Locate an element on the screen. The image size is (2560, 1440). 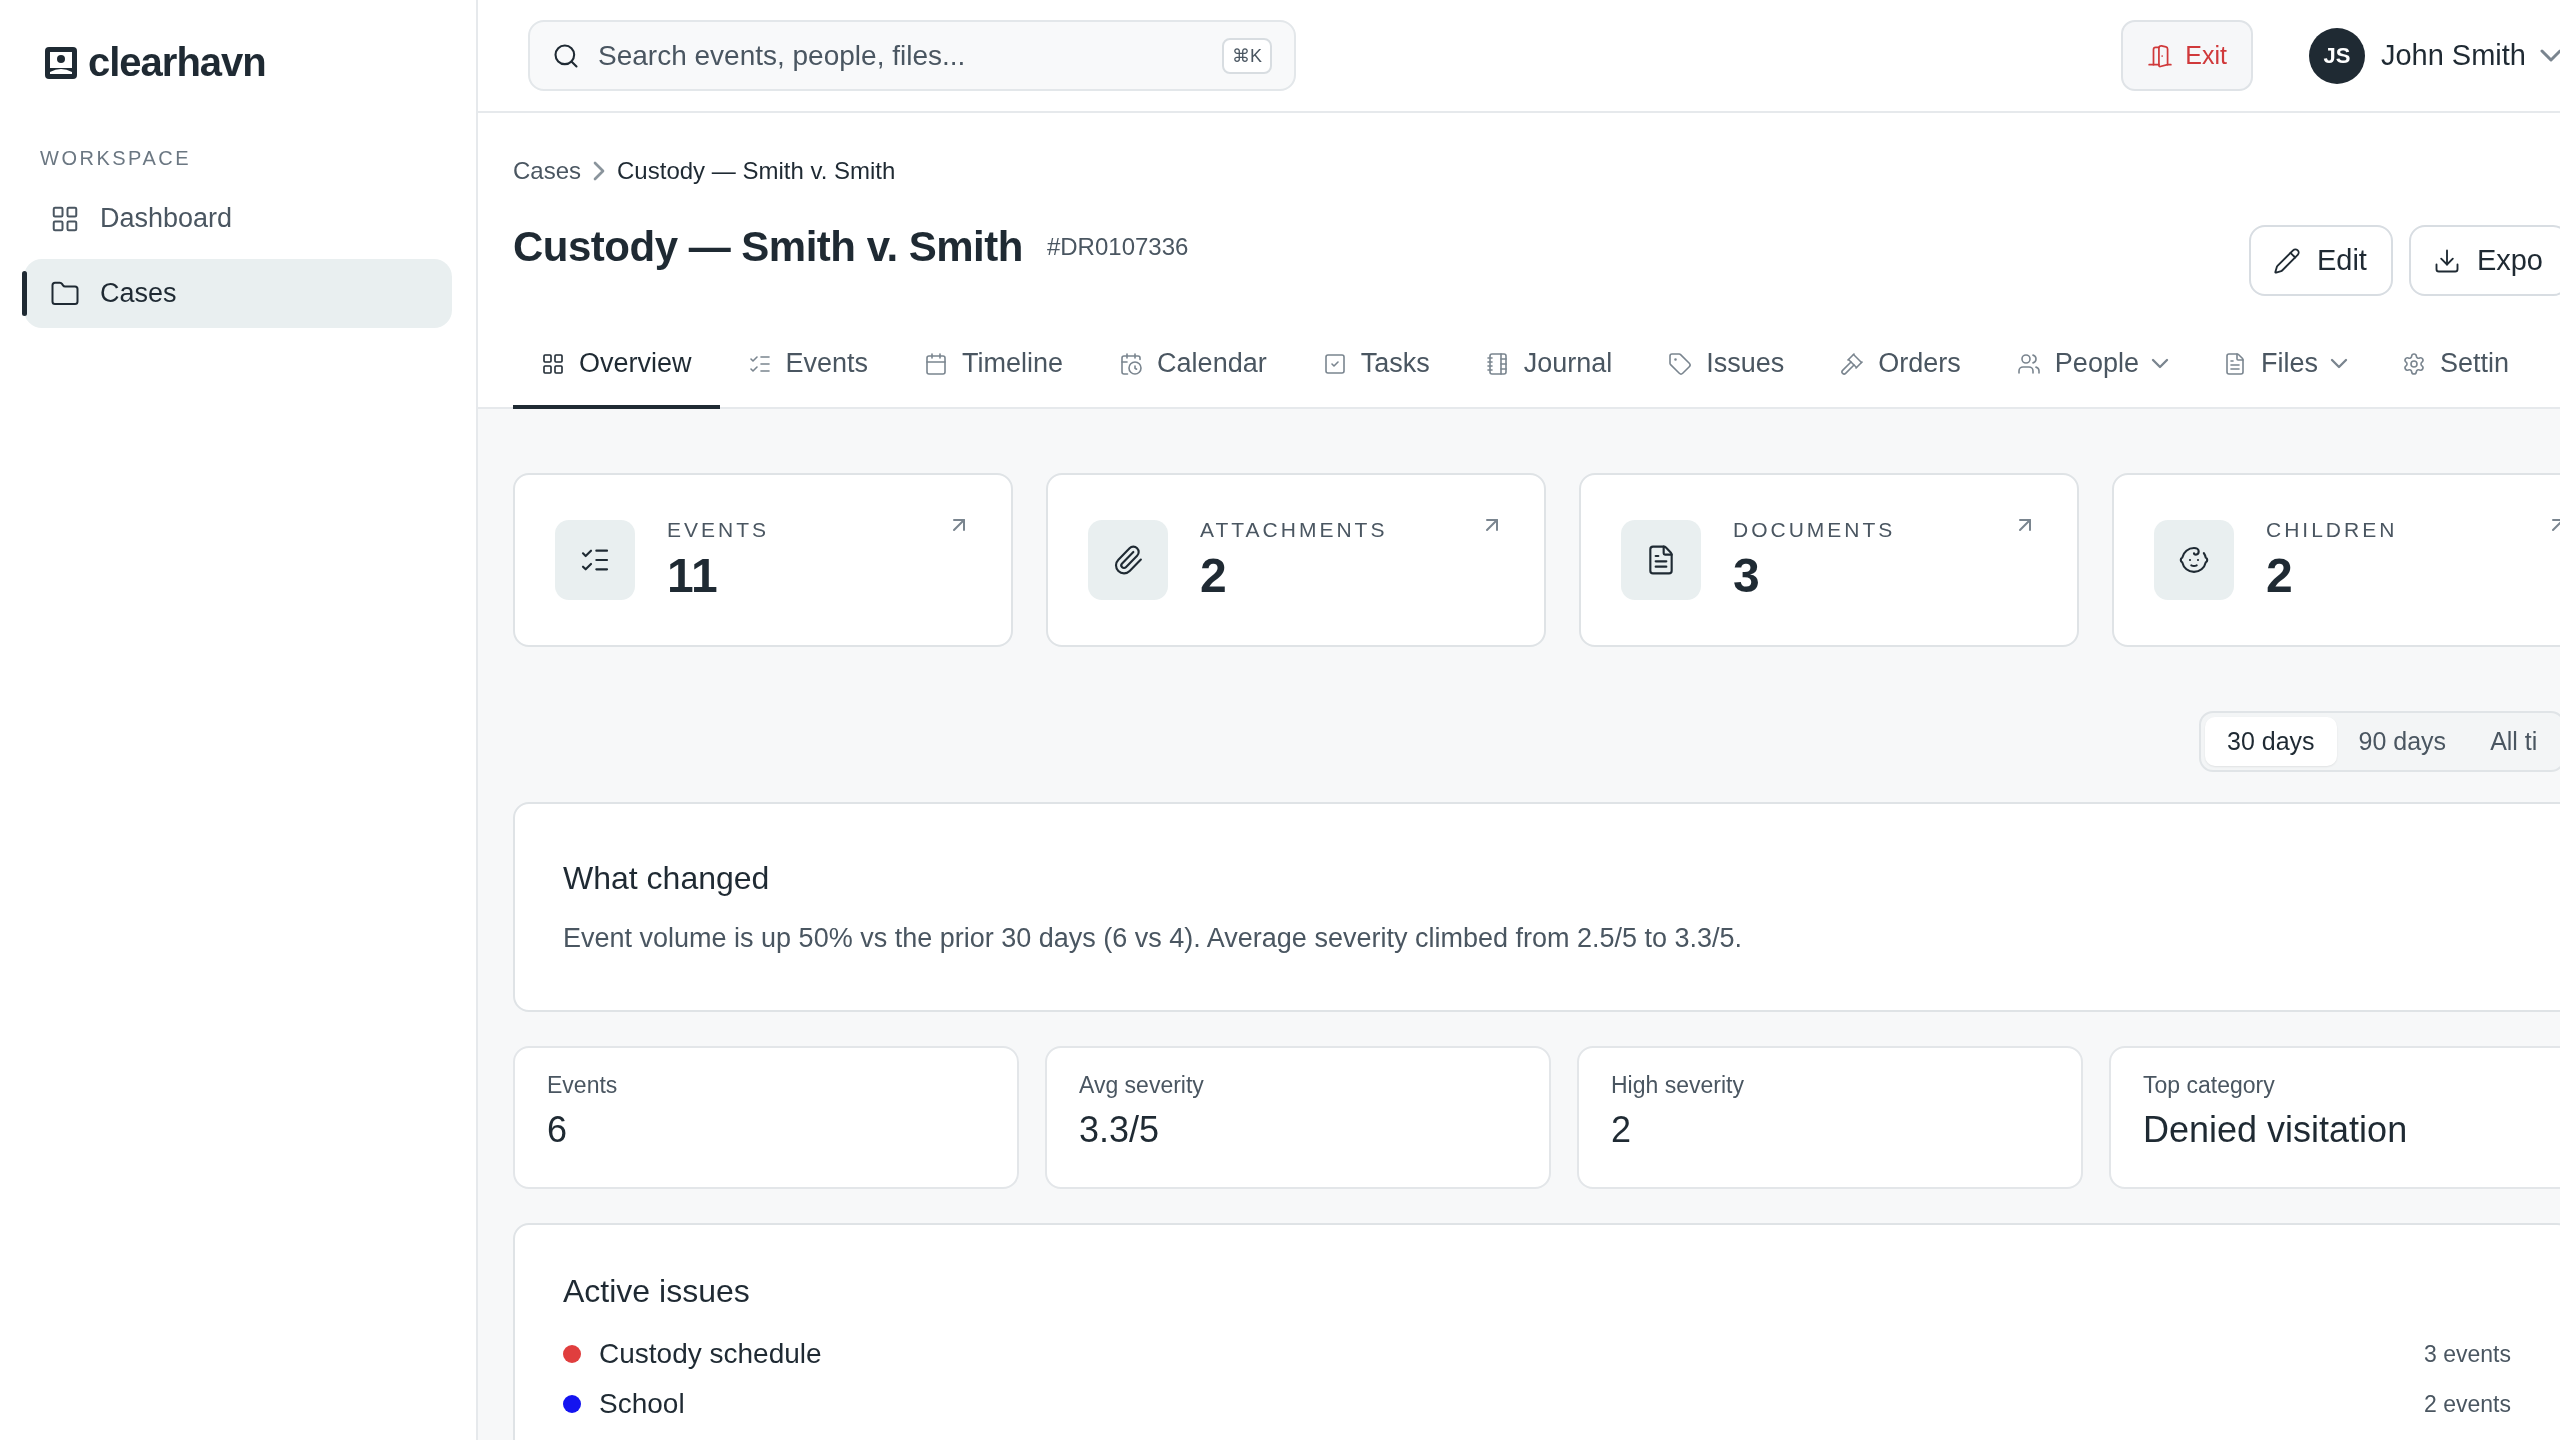
user-avatar: JS is located at coordinates (2336, 55).